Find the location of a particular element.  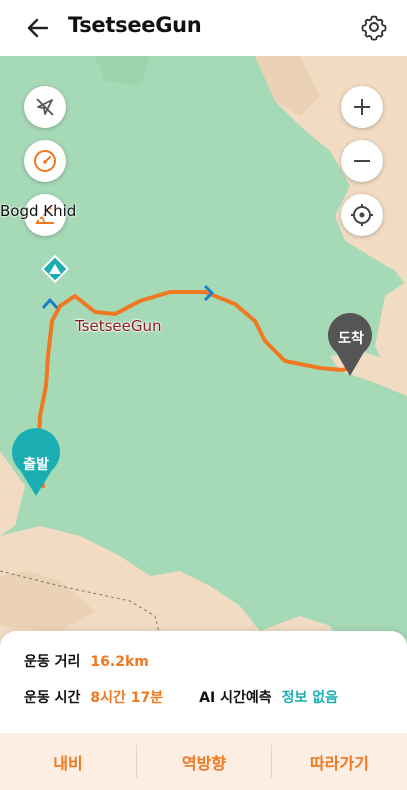

direction-arrow-icon is located at coordinates (50, 303).